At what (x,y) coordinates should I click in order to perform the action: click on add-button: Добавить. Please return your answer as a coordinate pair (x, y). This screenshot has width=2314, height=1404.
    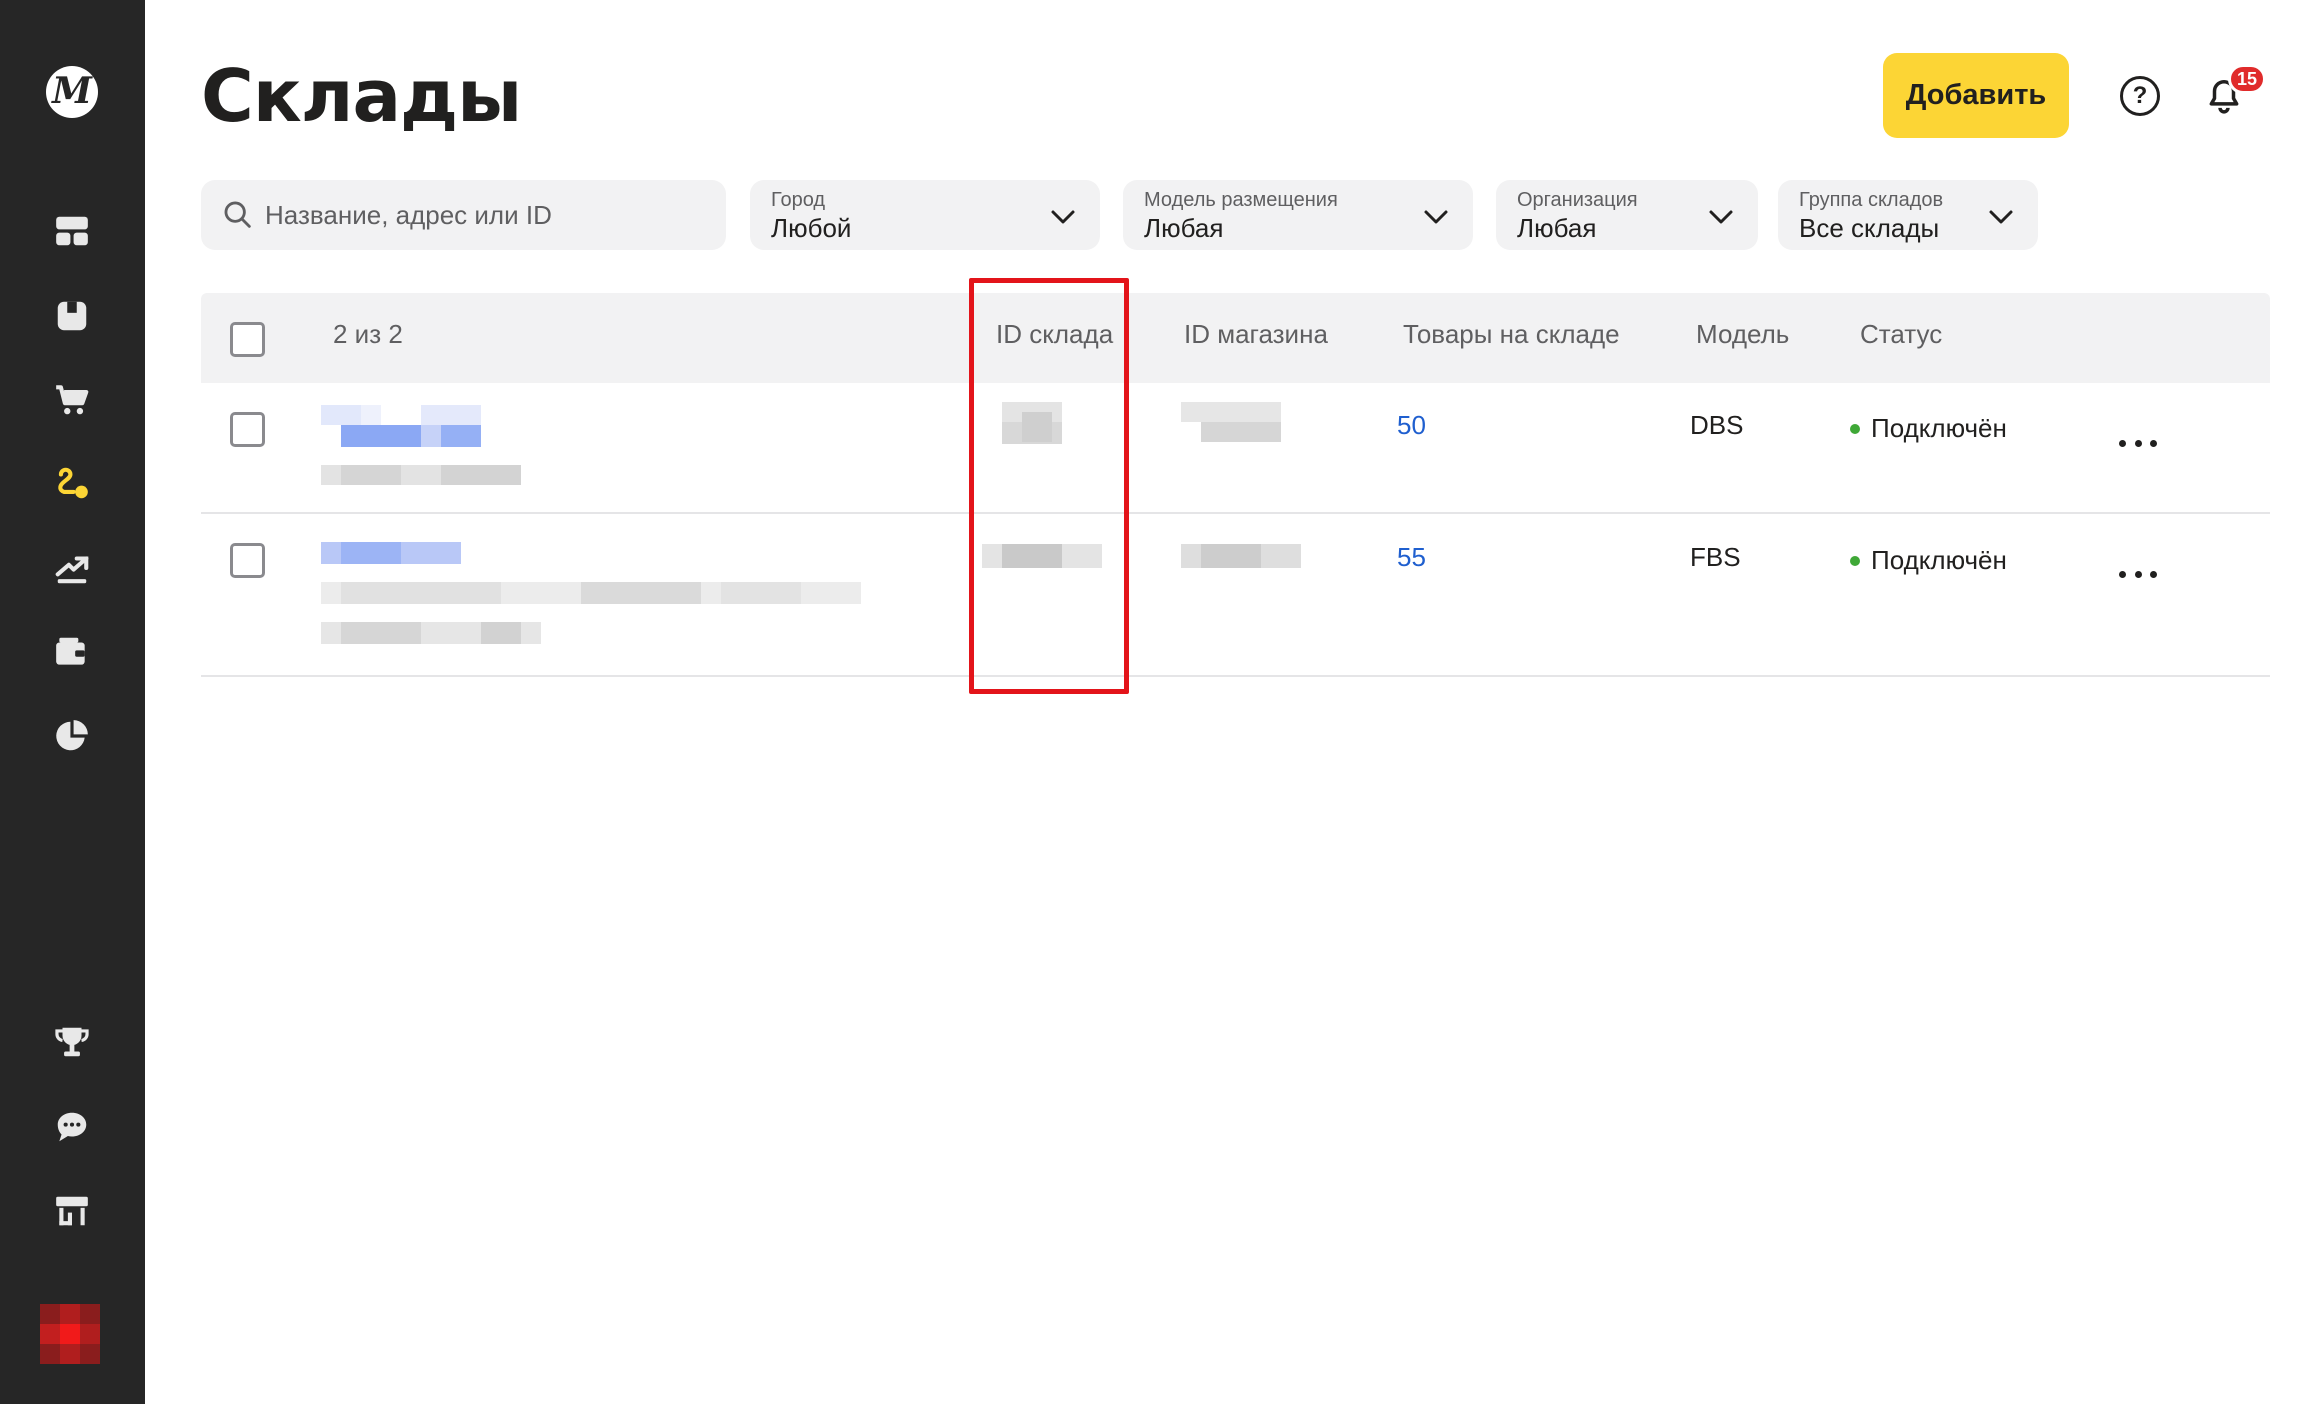
    Looking at the image, I should click on (1976, 95).